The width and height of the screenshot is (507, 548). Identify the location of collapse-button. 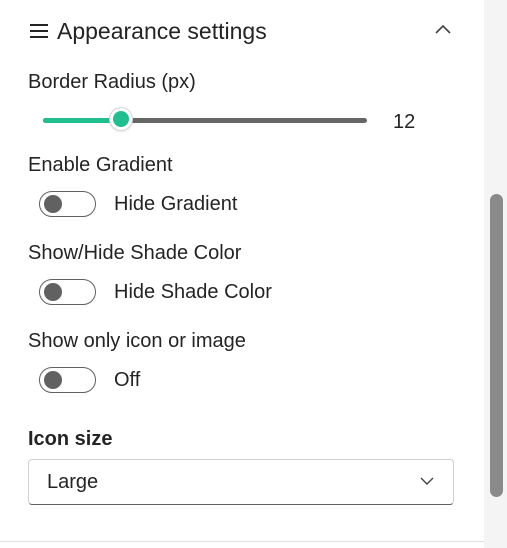
(443, 31).